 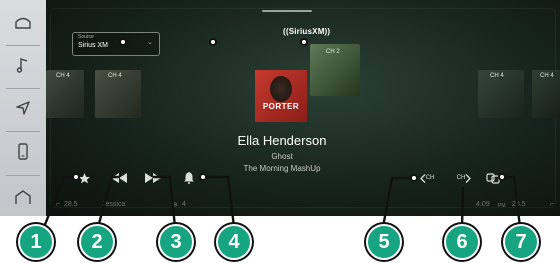 I want to click on side-rail, so click(x=23, y=108).